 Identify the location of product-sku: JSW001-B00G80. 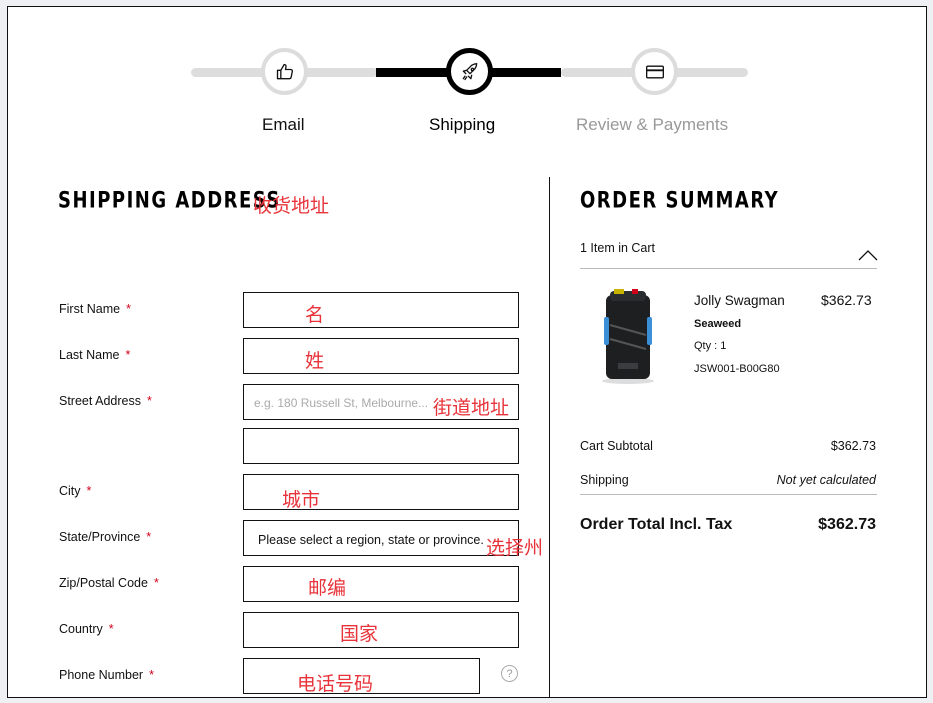
(737, 369).